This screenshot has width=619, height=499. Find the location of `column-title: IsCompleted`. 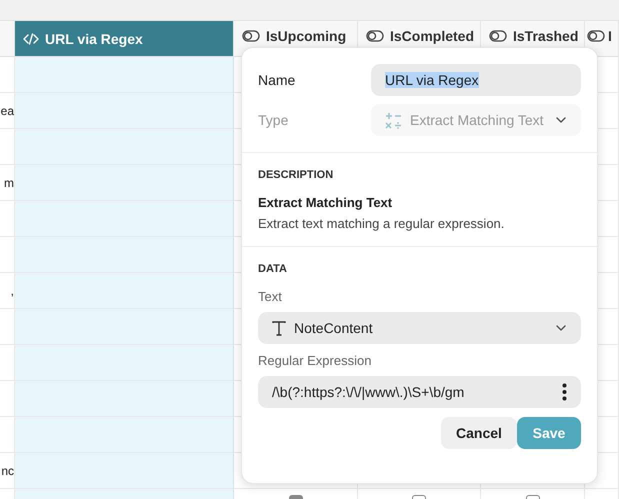

column-title: IsCompleted is located at coordinates (432, 36).